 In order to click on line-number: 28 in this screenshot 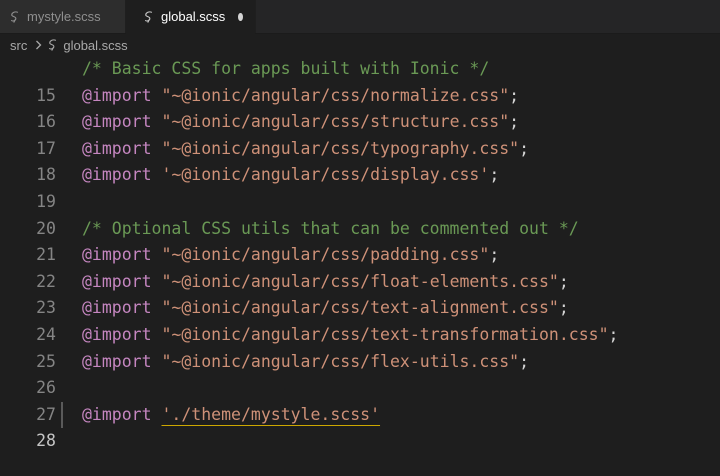, I will do `click(46, 441)`.